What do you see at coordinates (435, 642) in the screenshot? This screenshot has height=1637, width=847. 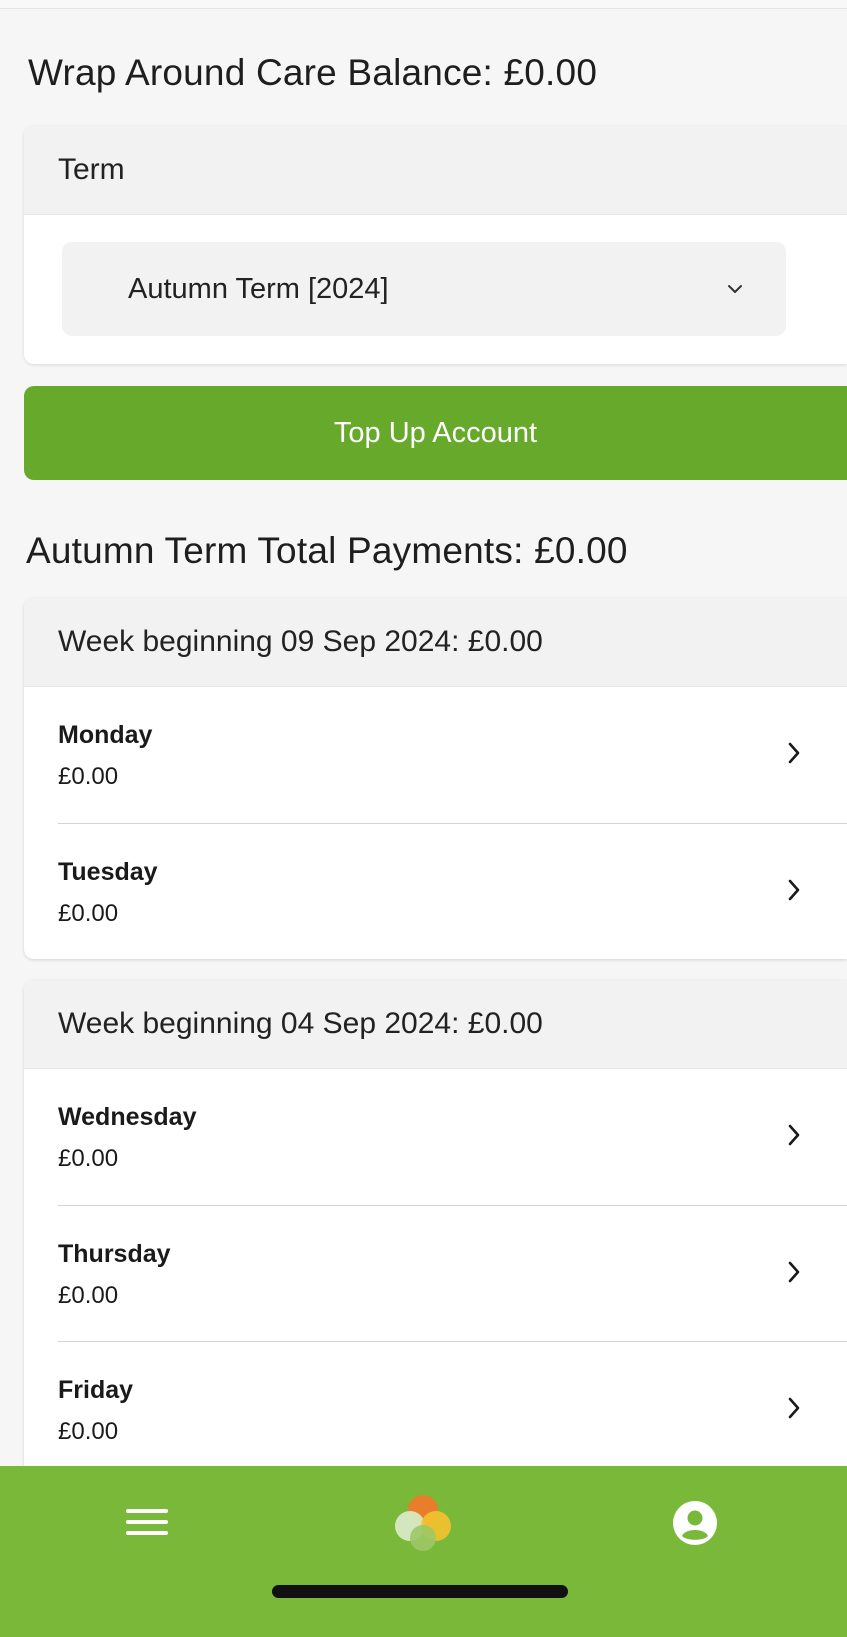 I see `week-header: Week beginning 09 Sep 2024: £0.00` at bounding box center [435, 642].